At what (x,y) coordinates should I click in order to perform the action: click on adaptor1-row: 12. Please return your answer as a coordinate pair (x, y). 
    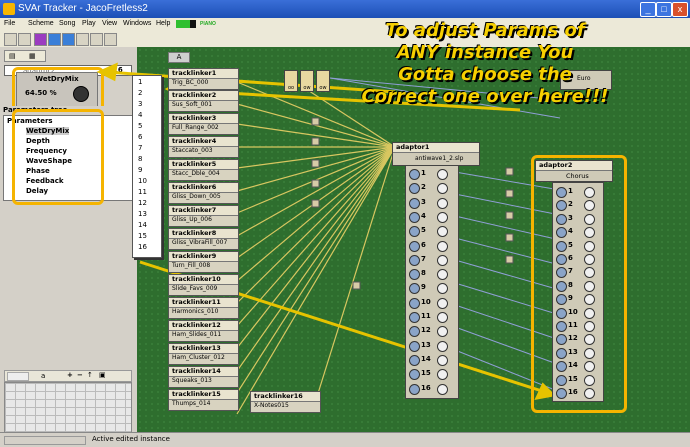
    Looking at the image, I should click on (433, 331).